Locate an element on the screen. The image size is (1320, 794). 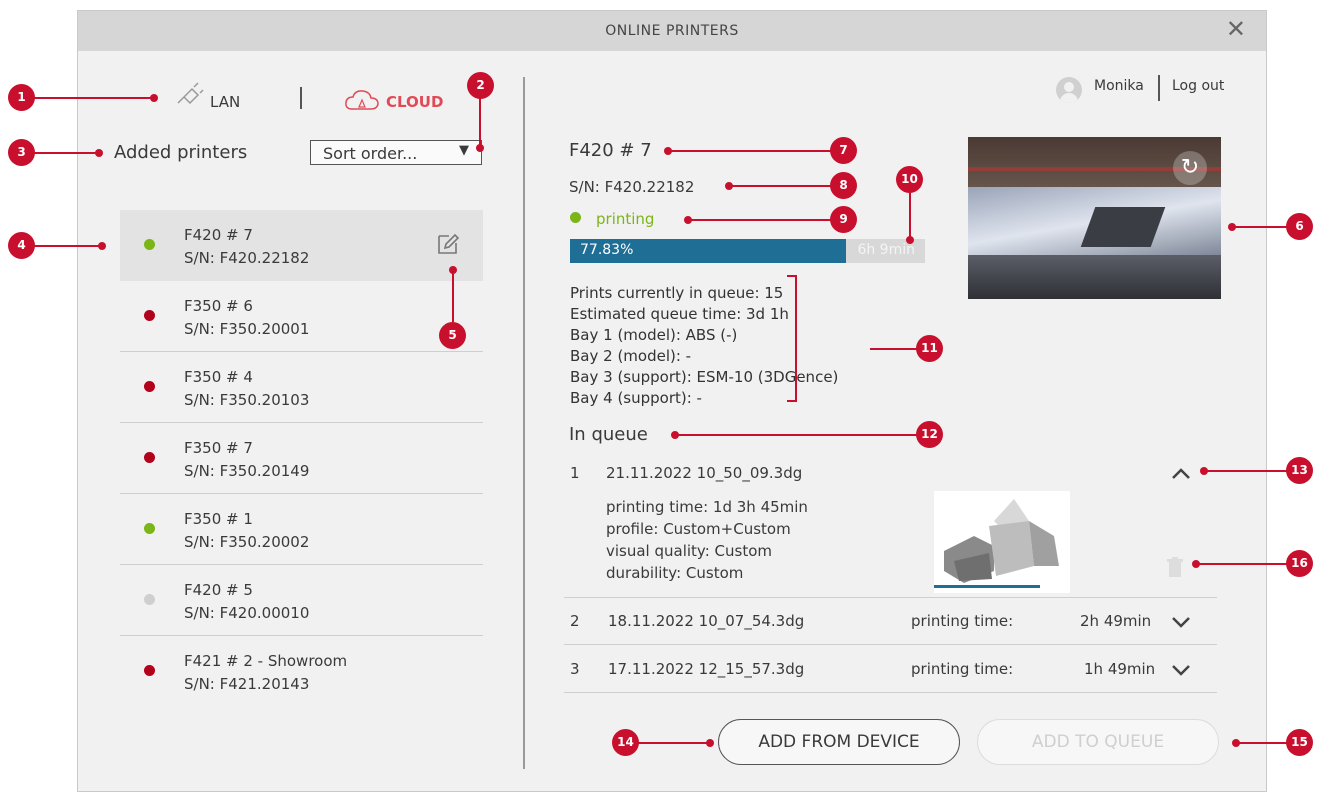
camera-view: ↻ is located at coordinates (1094, 218).